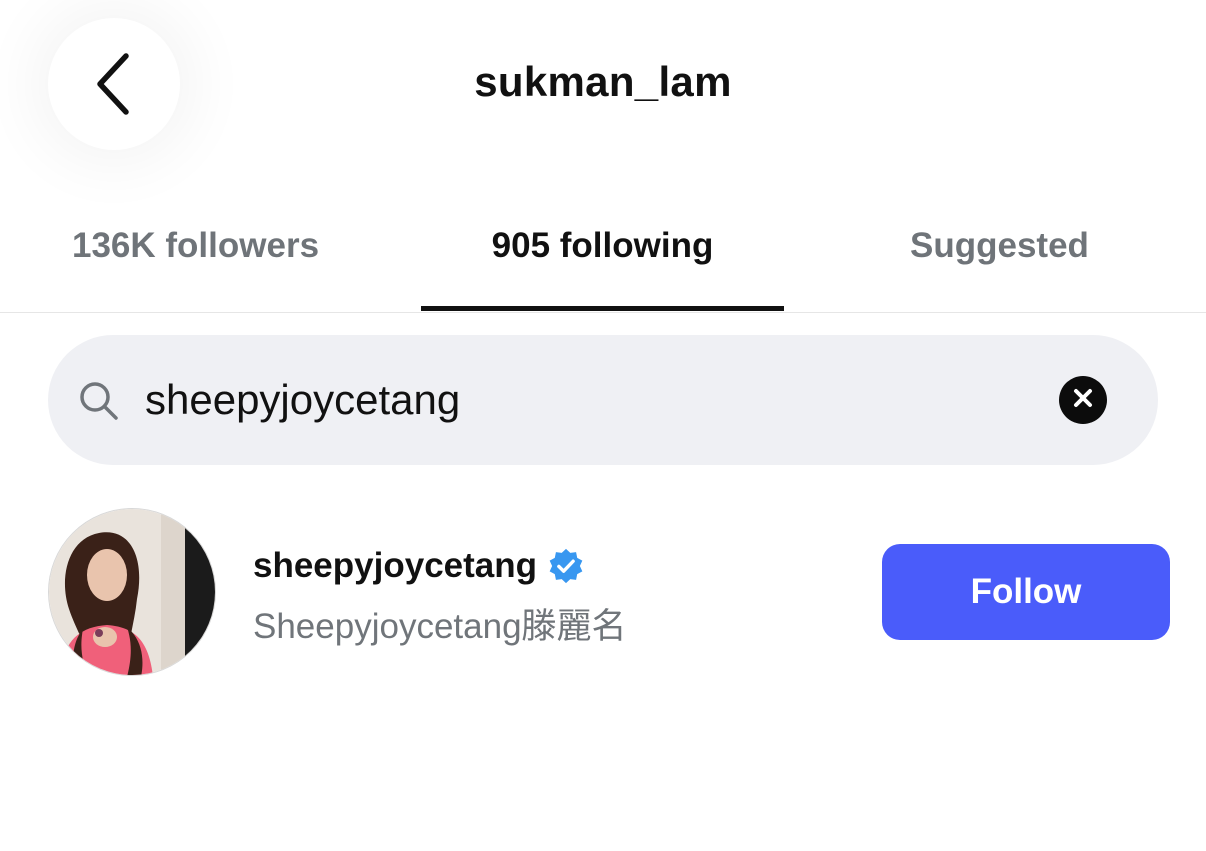  I want to click on page-title: sukman_lam, so click(603, 81).